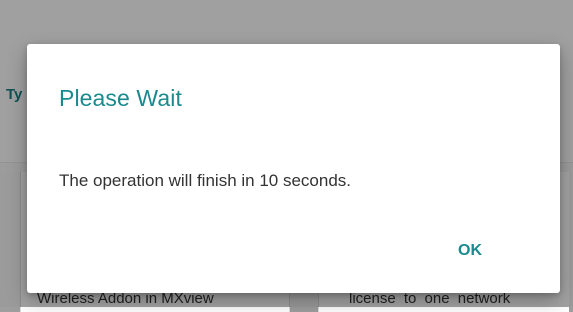 The height and width of the screenshot is (312, 573). What do you see at coordinates (120, 98) in the screenshot?
I see `dialog-title: Please Wait` at bounding box center [120, 98].